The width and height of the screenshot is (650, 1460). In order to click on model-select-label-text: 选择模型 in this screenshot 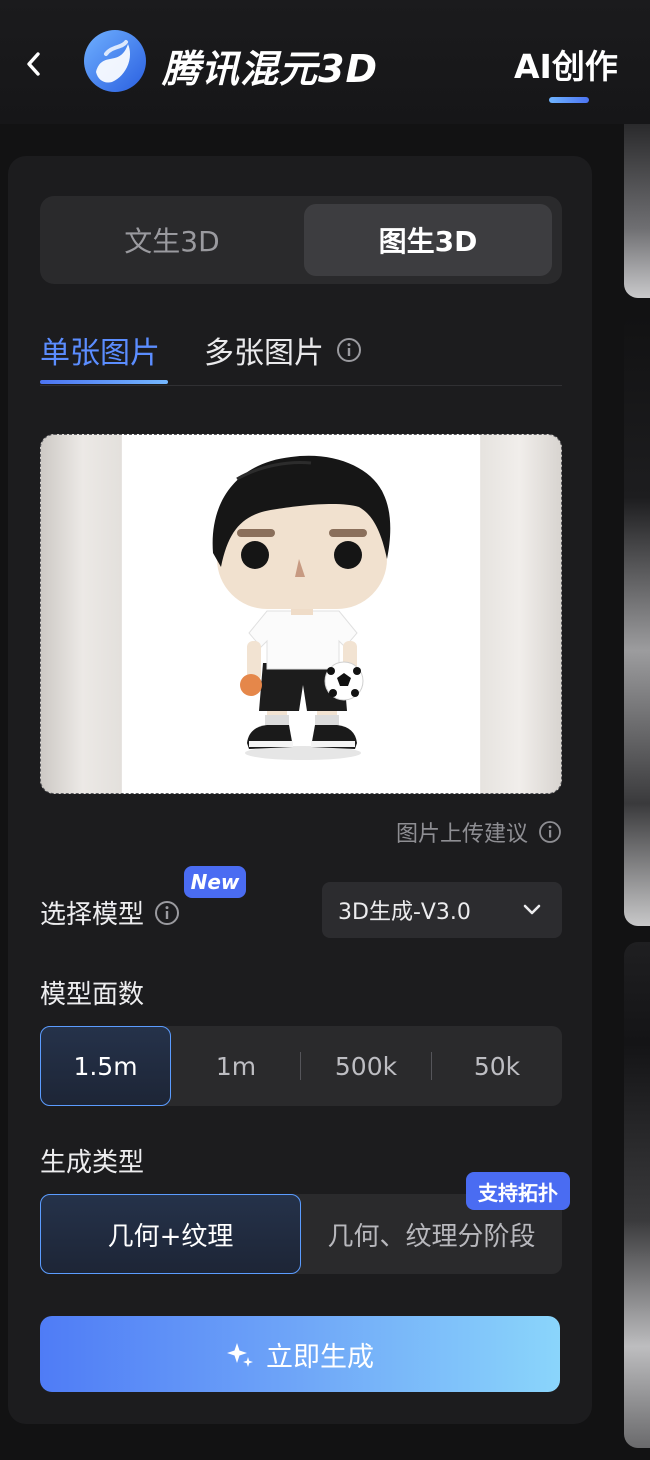, I will do `click(92, 915)`.